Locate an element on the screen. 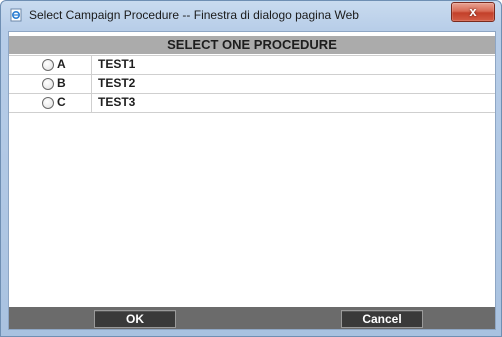 Image resolution: width=502 pixels, height=337 pixels. page-title: SELECT ONE PROCEDURE is located at coordinates (252, 45).